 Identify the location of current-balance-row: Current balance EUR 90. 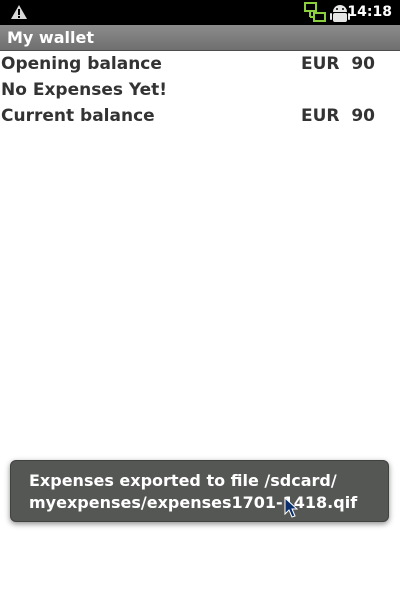
(200, 116).